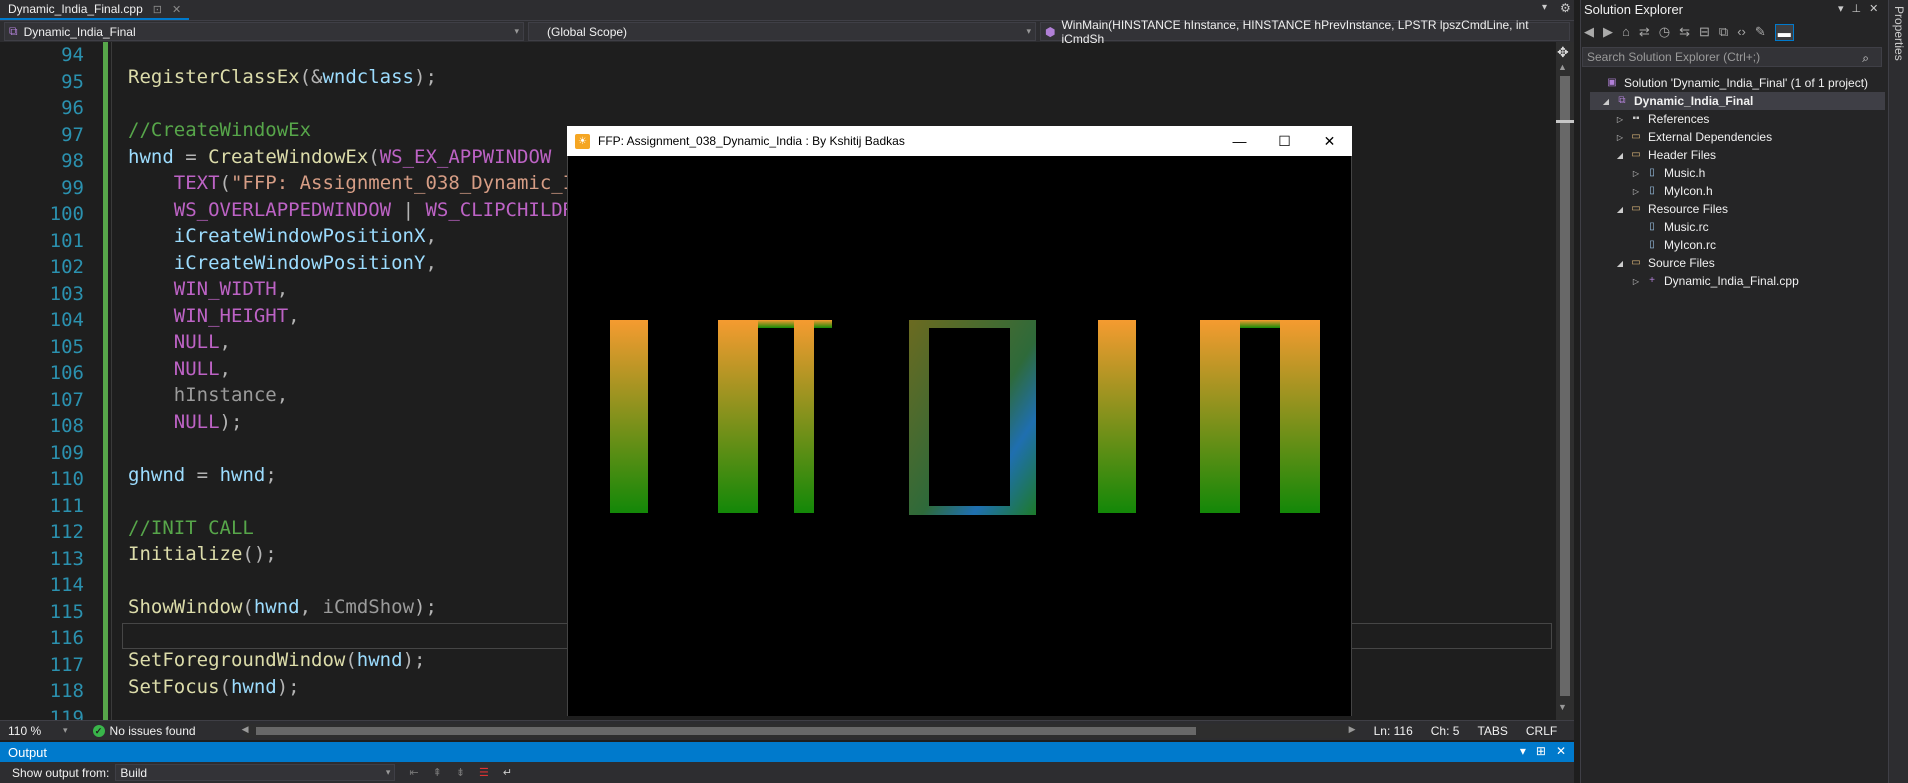 This screenshot has height=783, width=1908. I want to click on tree-item-main-cpp: ▷ + Dynamic_India_Final.cpp, so click(1737, 281).